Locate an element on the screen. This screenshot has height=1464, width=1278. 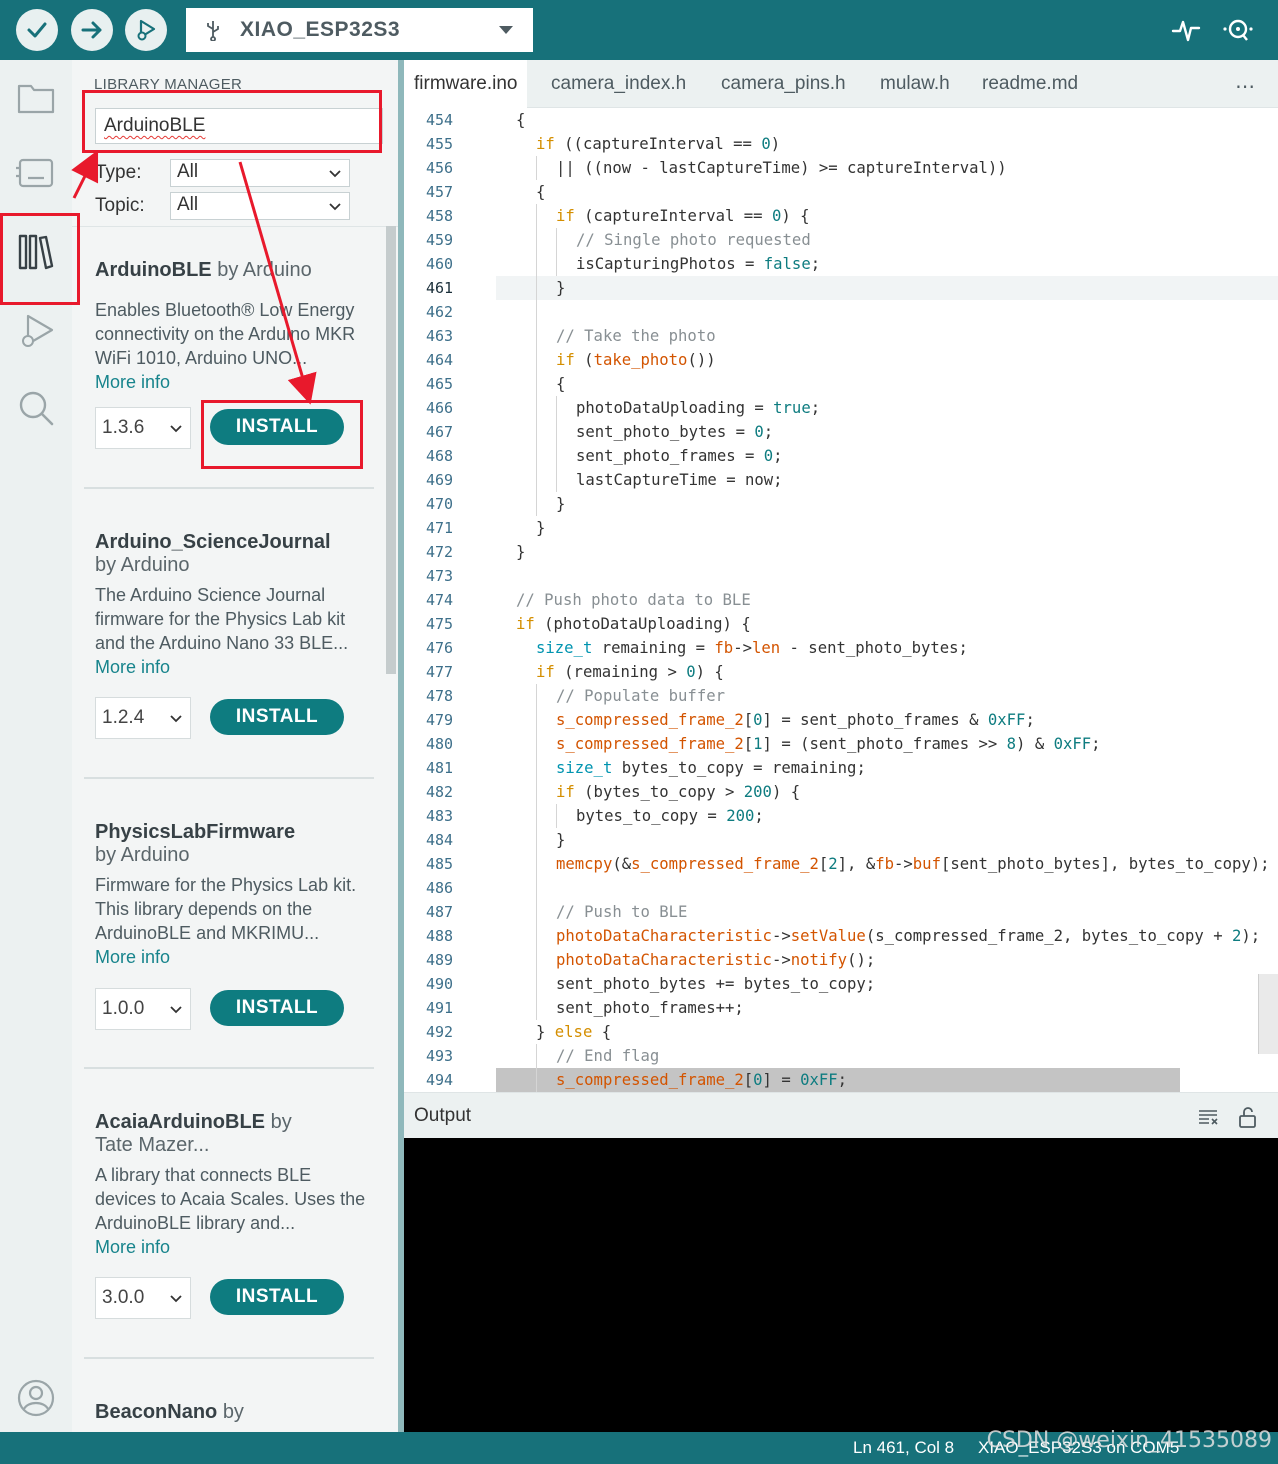
line-number: 456 is located at coordinates (440, 168).